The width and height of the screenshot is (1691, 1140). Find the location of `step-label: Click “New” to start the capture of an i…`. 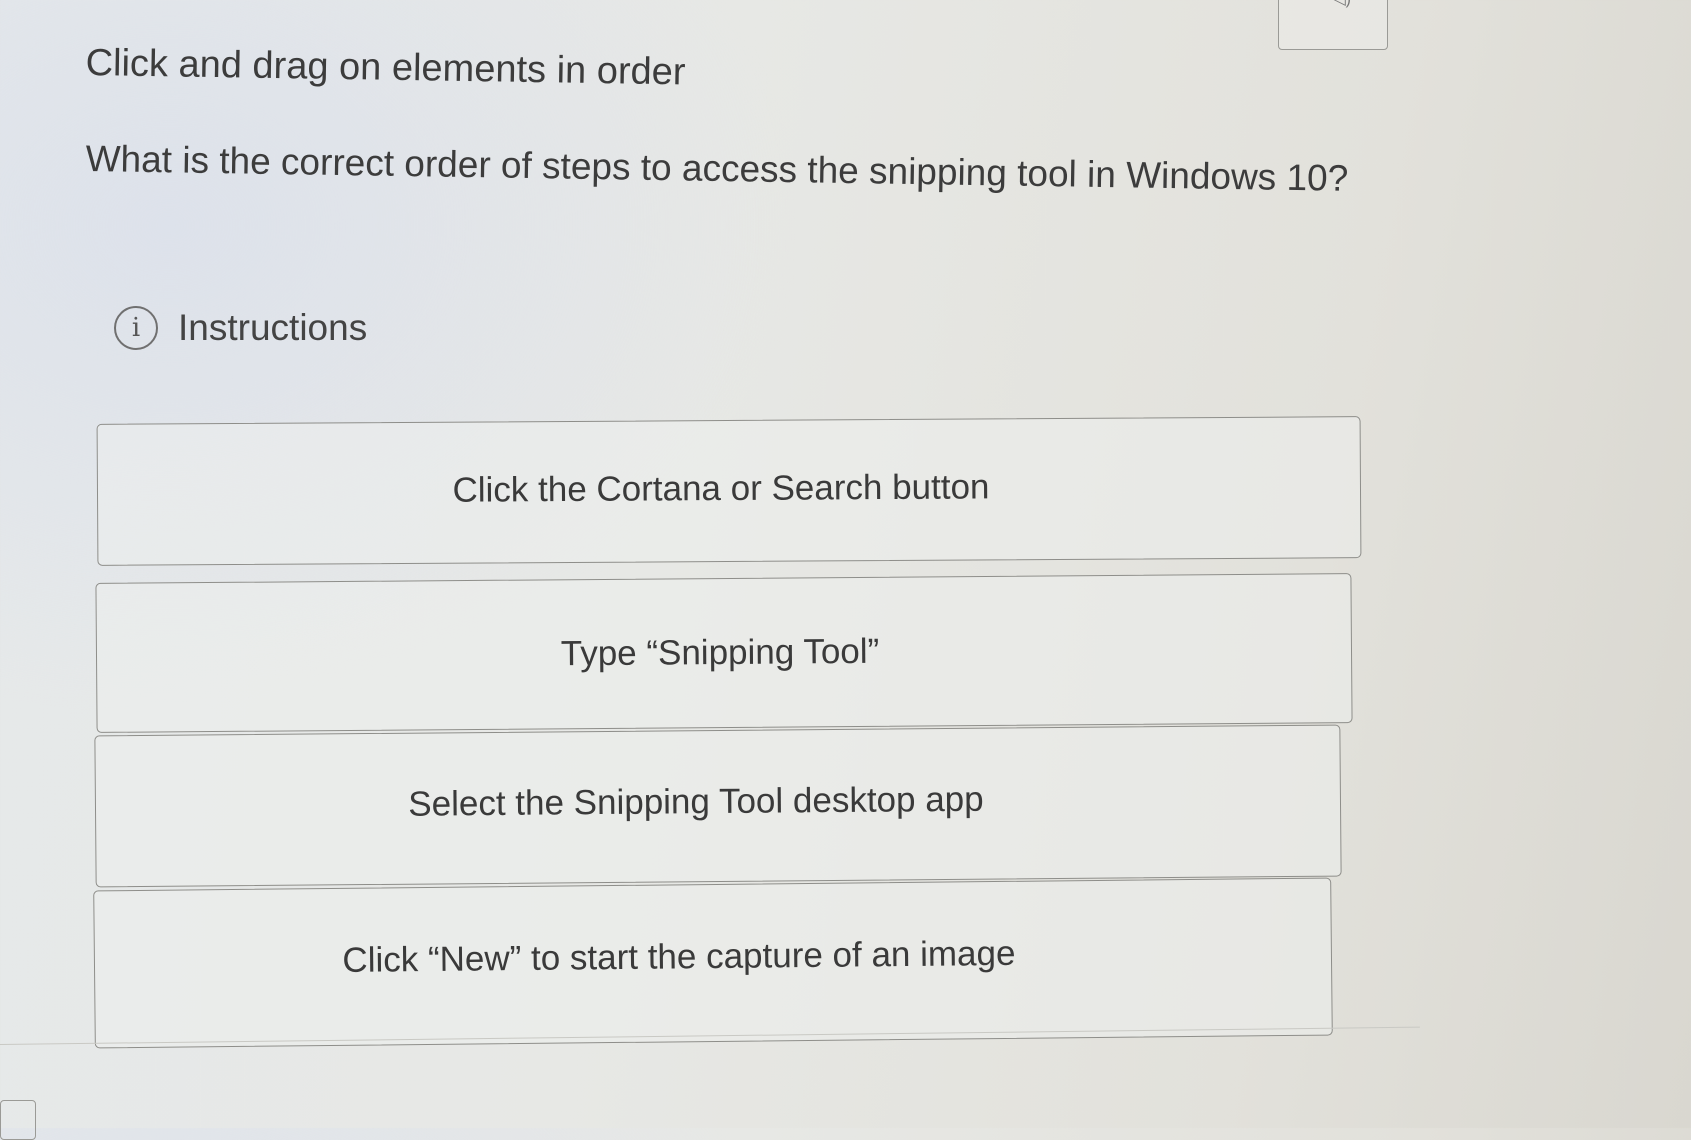

step-label: Click “New” to start the capture of an i… is located at coordinates (679, 956).